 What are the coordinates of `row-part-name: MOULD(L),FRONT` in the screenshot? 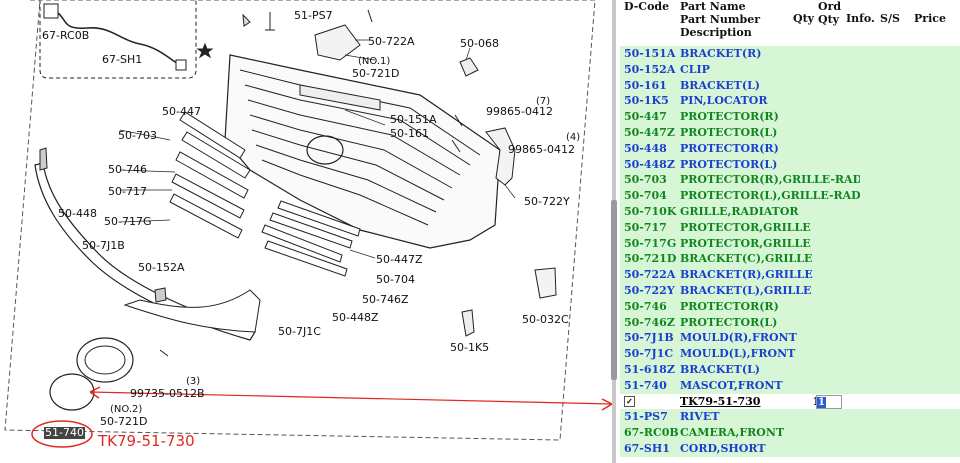 It's located at (770, 354).